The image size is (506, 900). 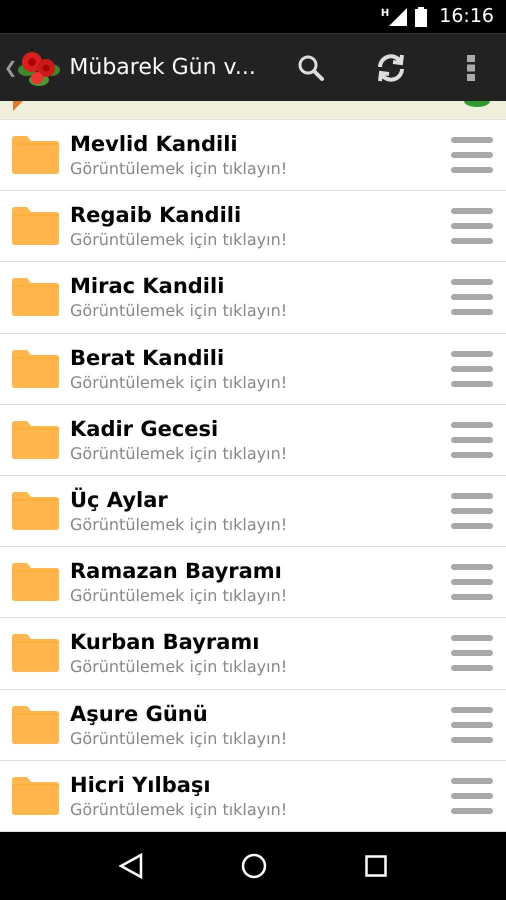 What do you see at coordinates (156, 216) in the screenshot?
I see `item-title: Regaib Kandili` at bounding box center [156, 216].